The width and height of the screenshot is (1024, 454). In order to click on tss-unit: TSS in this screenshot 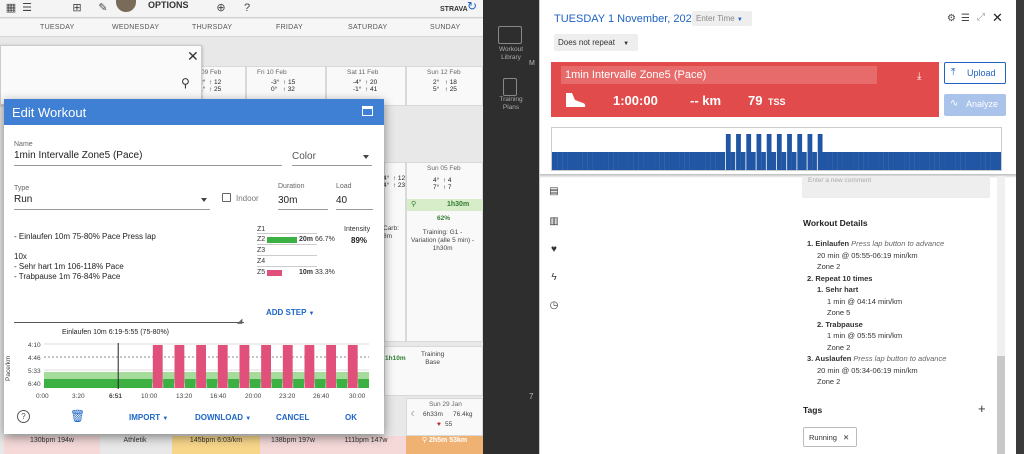, I will do `click(777, 102)`.